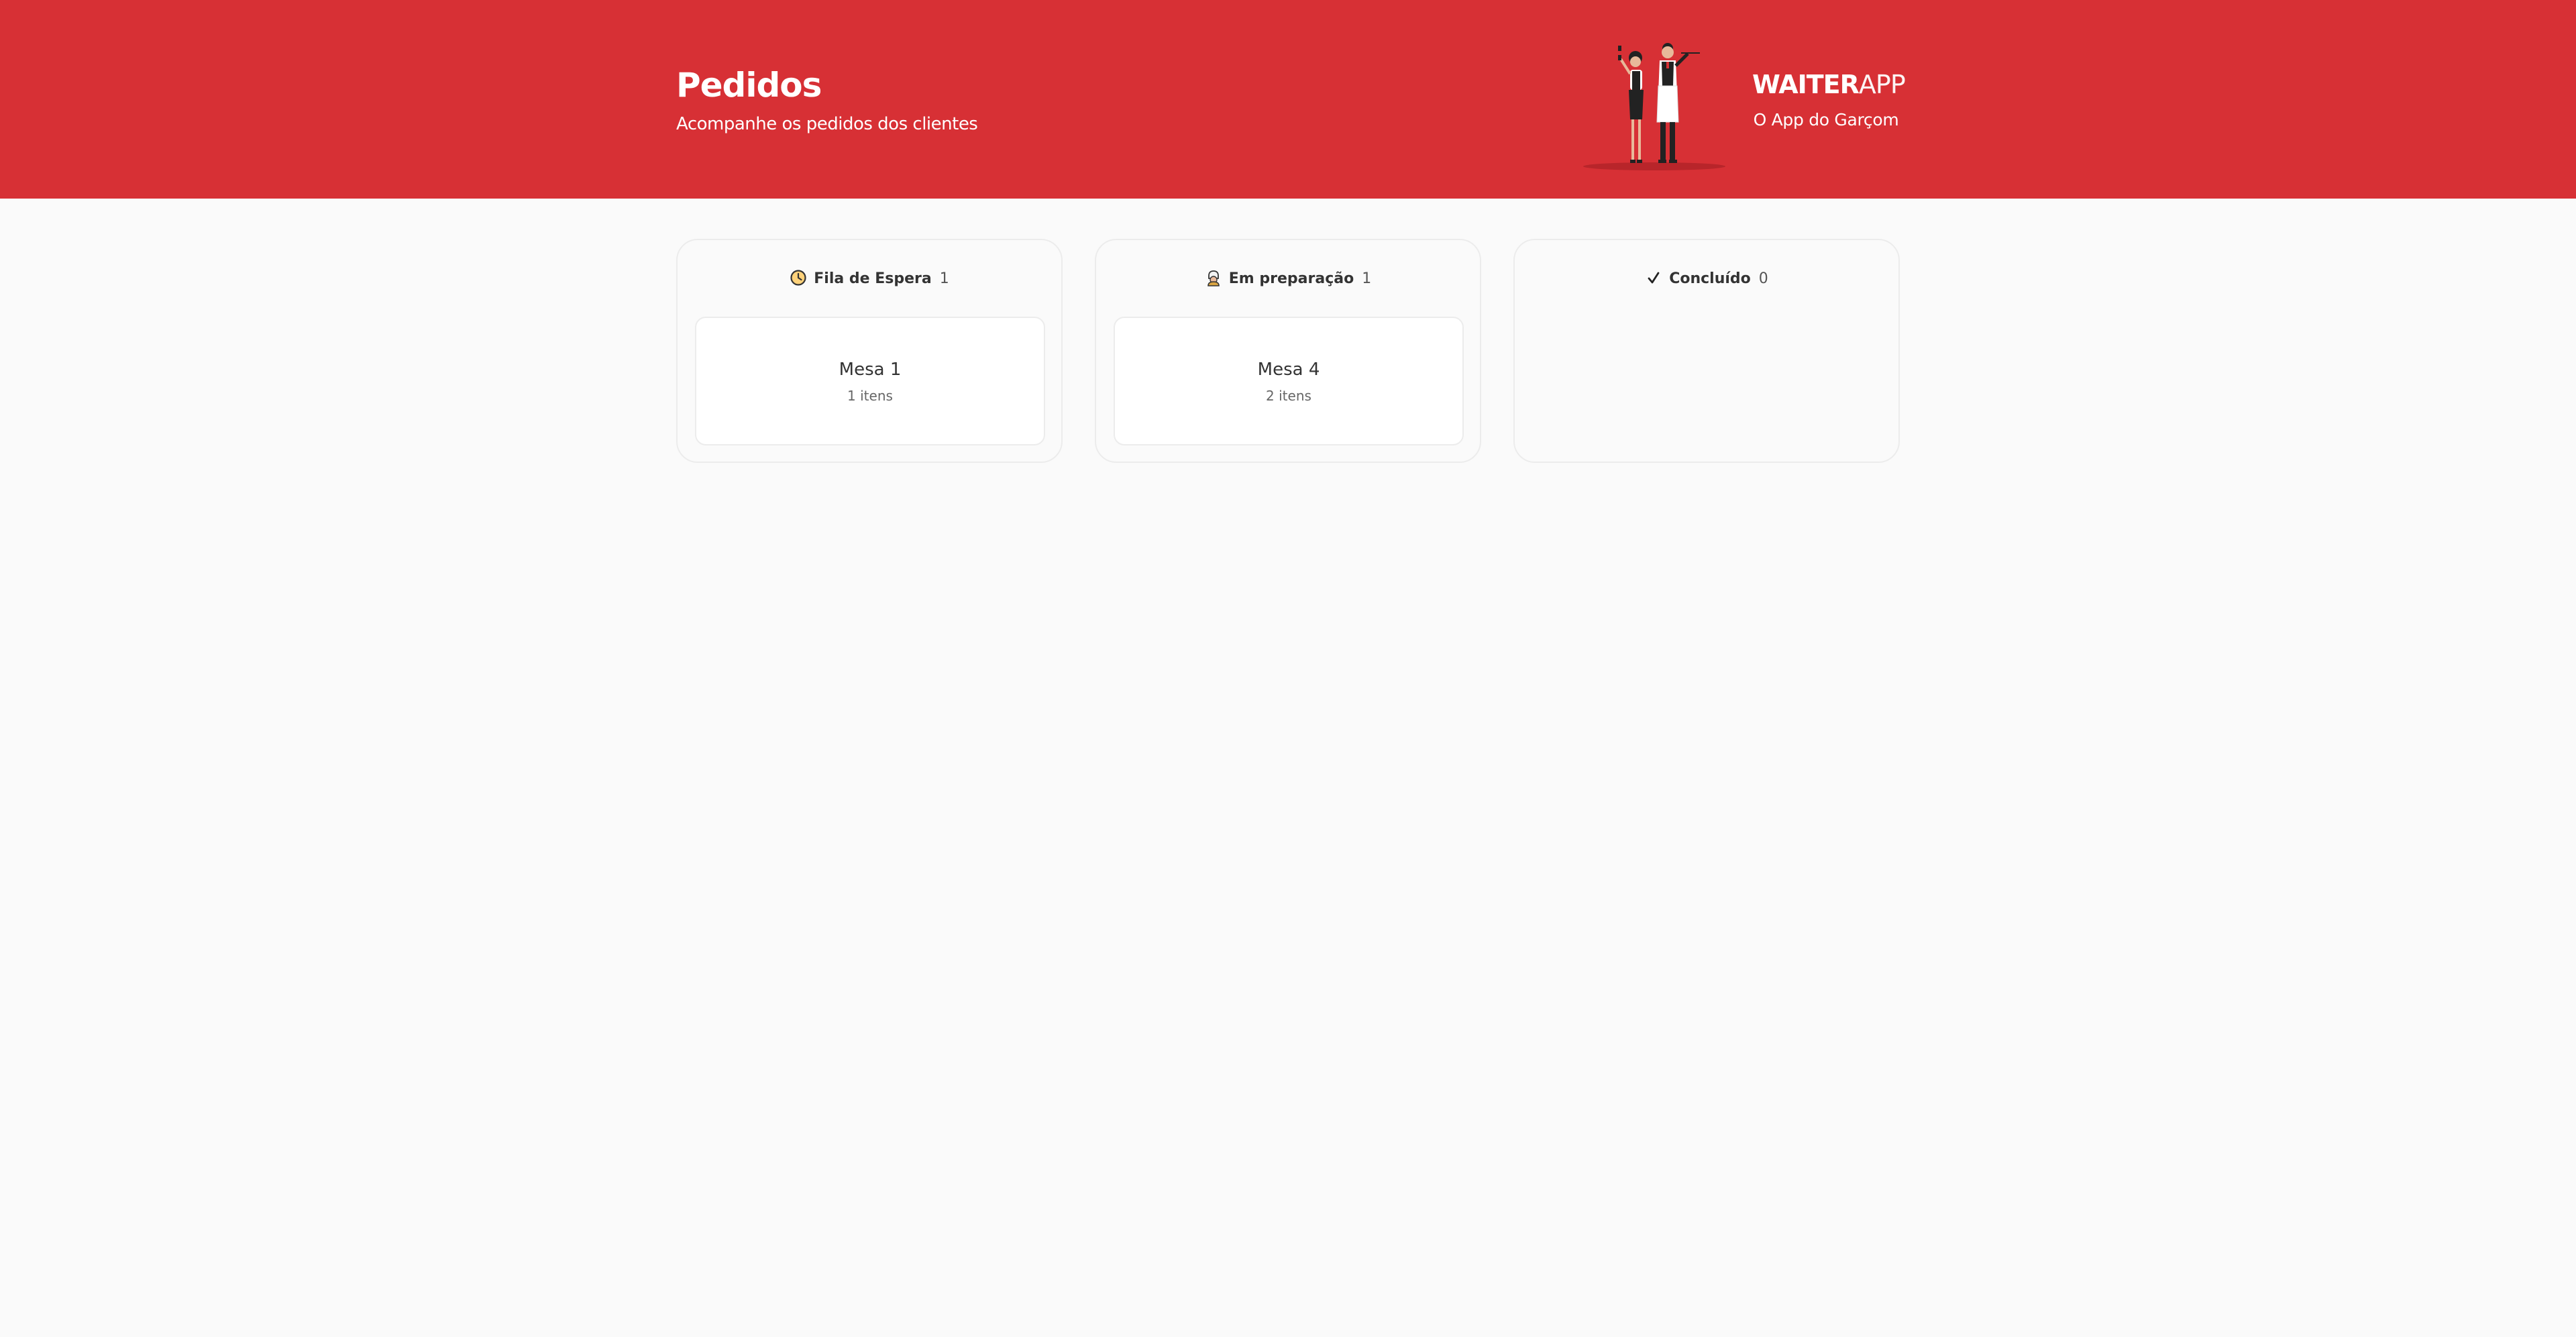 Image resolution: width=2576 pixels, height=1337 pixels. I want to click on column-title: Fila de Espera, so click(873, 278).